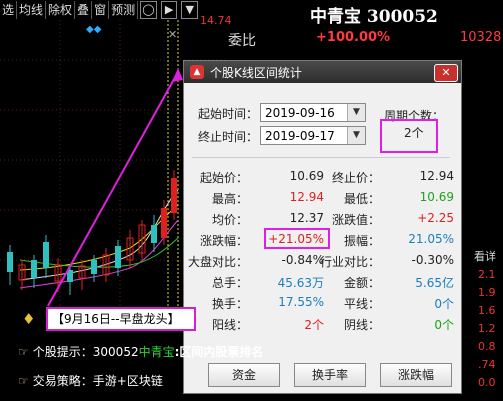 The image size is (503, 401). What do you see at coordinates (446, 73) in the screenshot?
I see `close-icon: ✕` at bounding box center [446, 73].